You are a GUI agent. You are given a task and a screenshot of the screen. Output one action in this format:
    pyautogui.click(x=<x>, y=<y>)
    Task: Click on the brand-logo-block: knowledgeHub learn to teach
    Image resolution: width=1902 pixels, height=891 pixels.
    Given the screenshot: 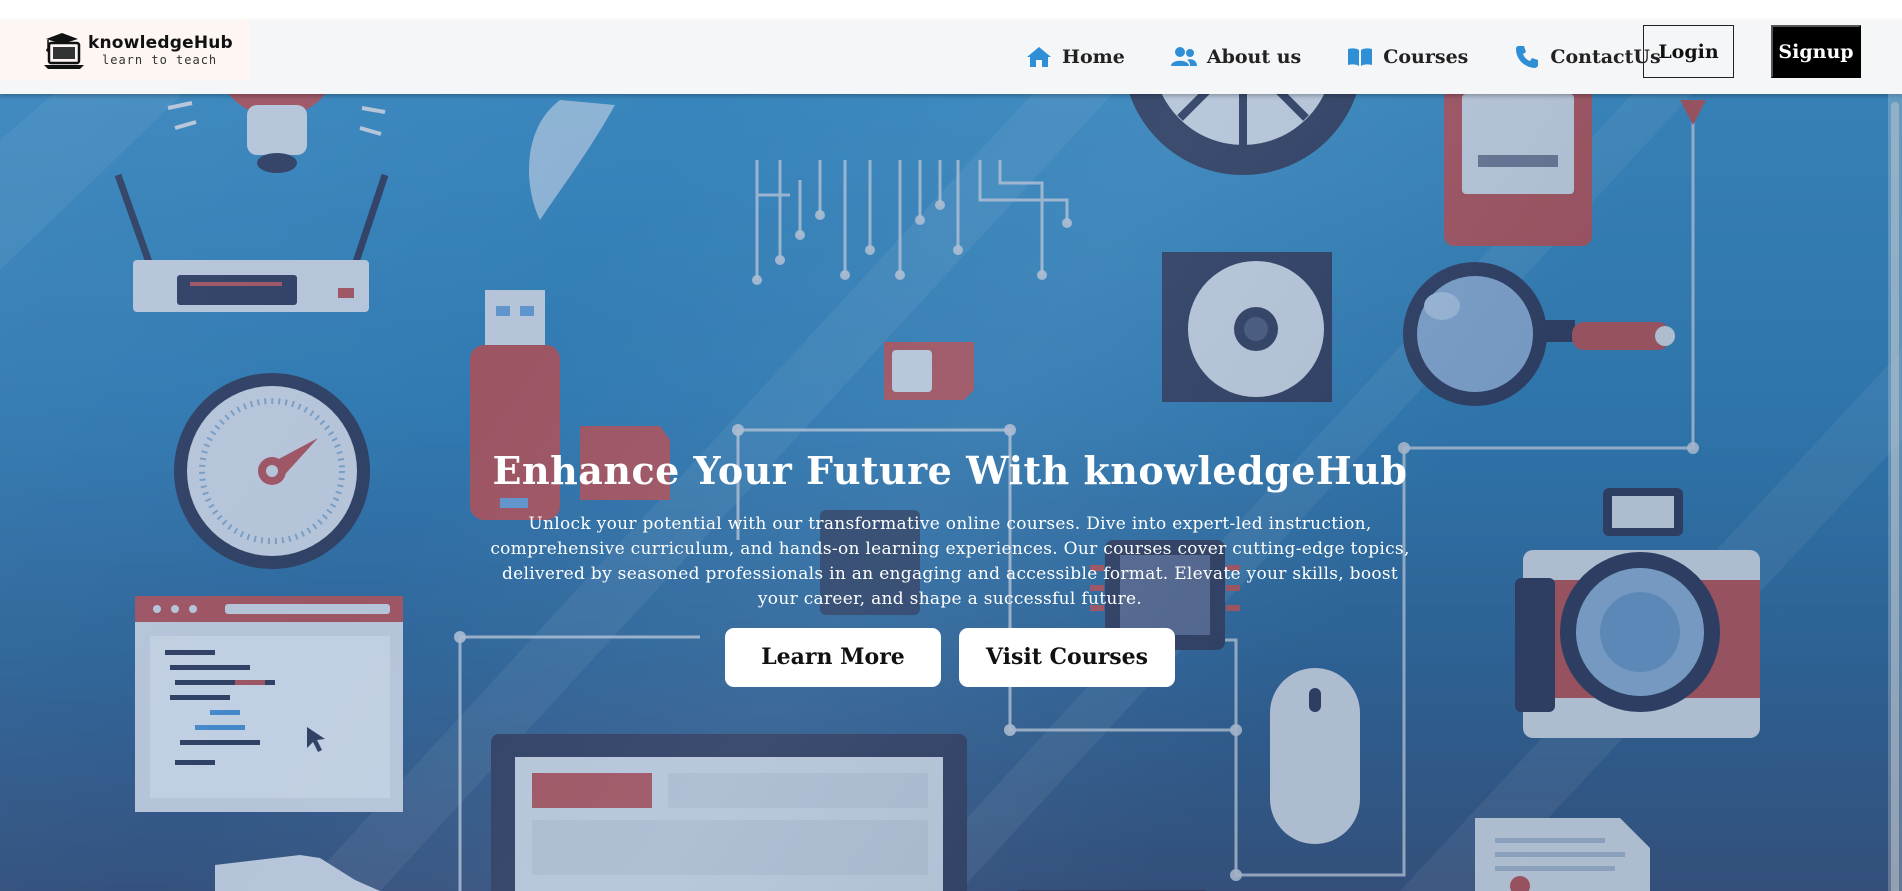 What is the action you would take?
    pyautogui.click(x=125, y=50)
    